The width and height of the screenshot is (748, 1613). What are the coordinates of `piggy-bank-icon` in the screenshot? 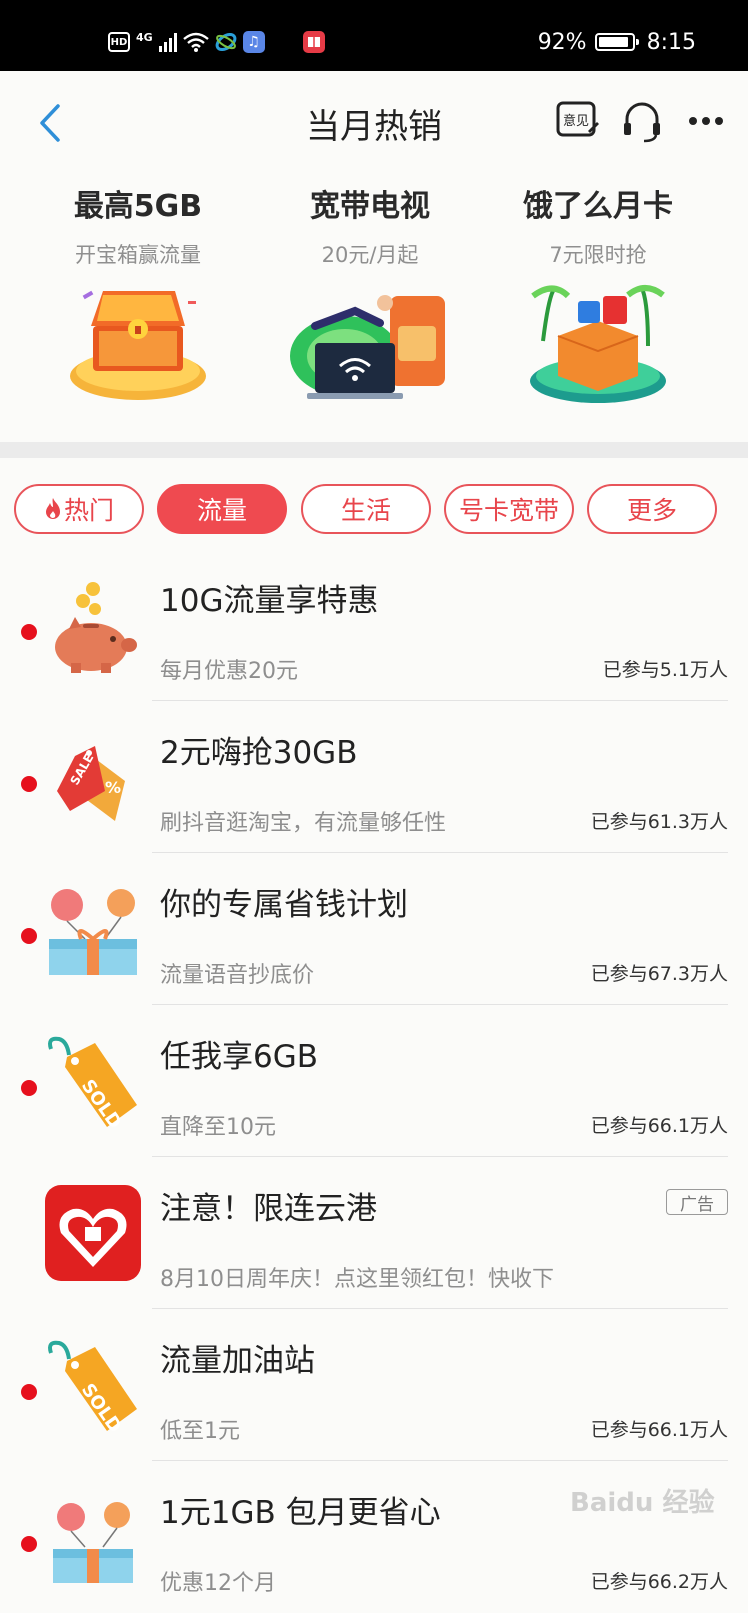 It's located at (96, 627).